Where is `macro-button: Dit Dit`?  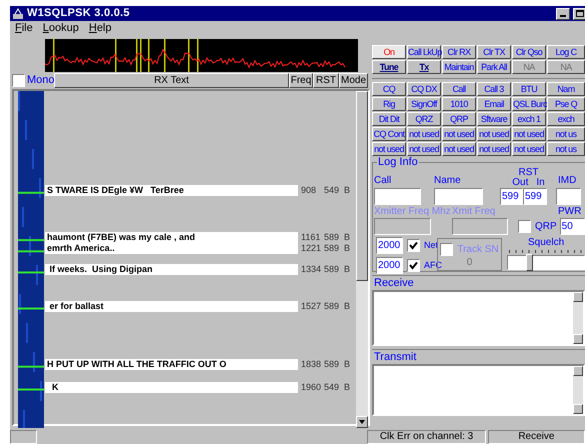 macro-button: Dit Dit is located at coordinates (389, 119).